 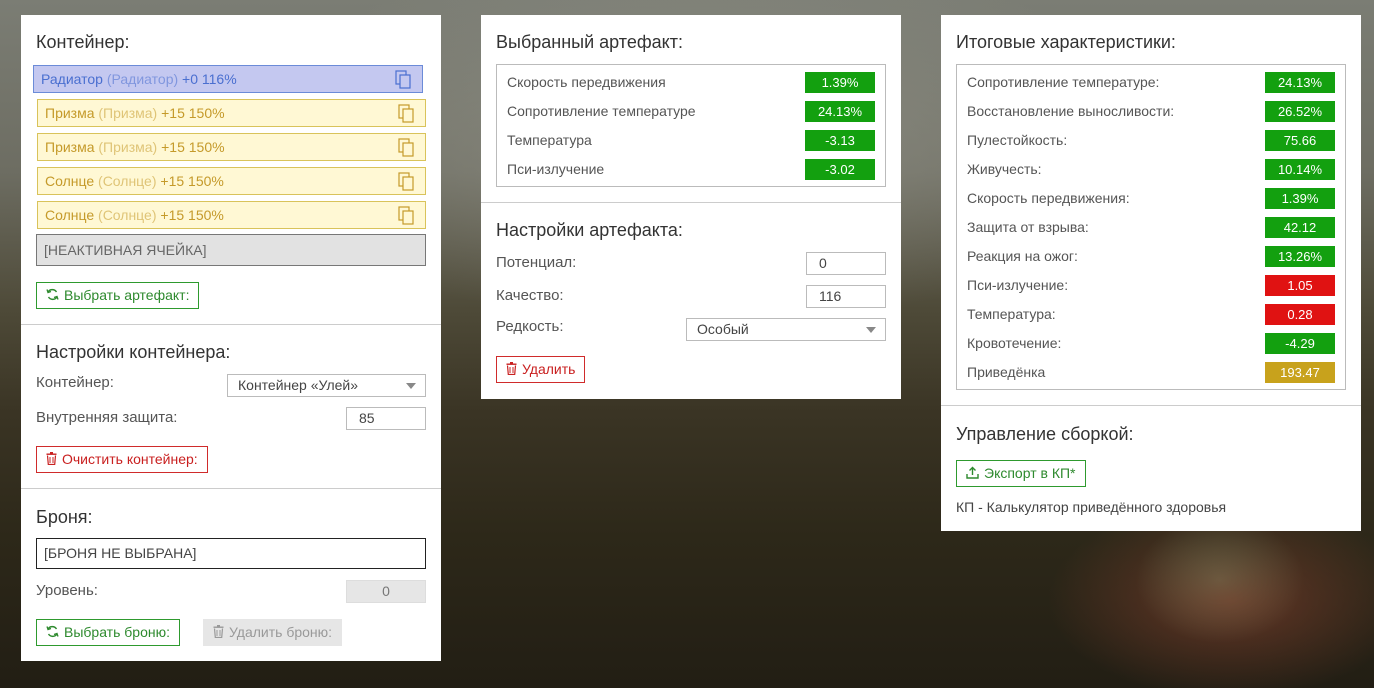 What do you see at coordinates (107, 417) in the screenshot?
I see `inner-protection-label: Внутренняя защита:` at bounding box center [107, 417].